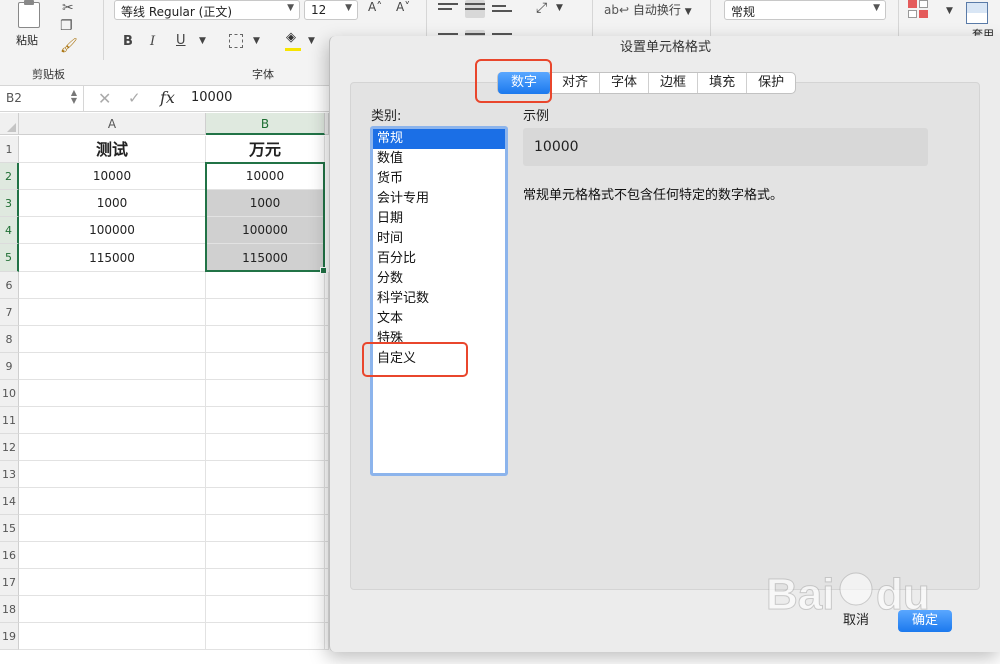  What do you see at coordinates (112, 149) in the screenshot?
I see `cell-a1: 测试` at bounding box center [112, 149].